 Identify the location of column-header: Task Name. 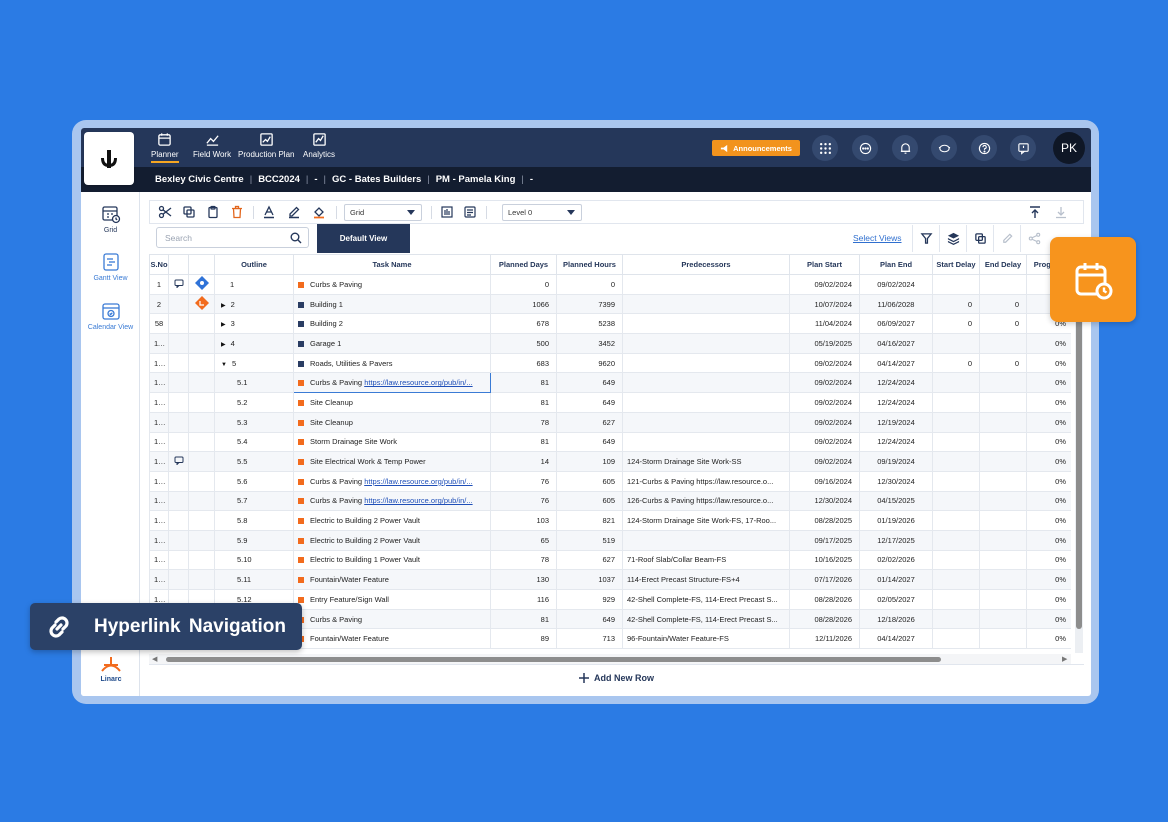
(392, 264).